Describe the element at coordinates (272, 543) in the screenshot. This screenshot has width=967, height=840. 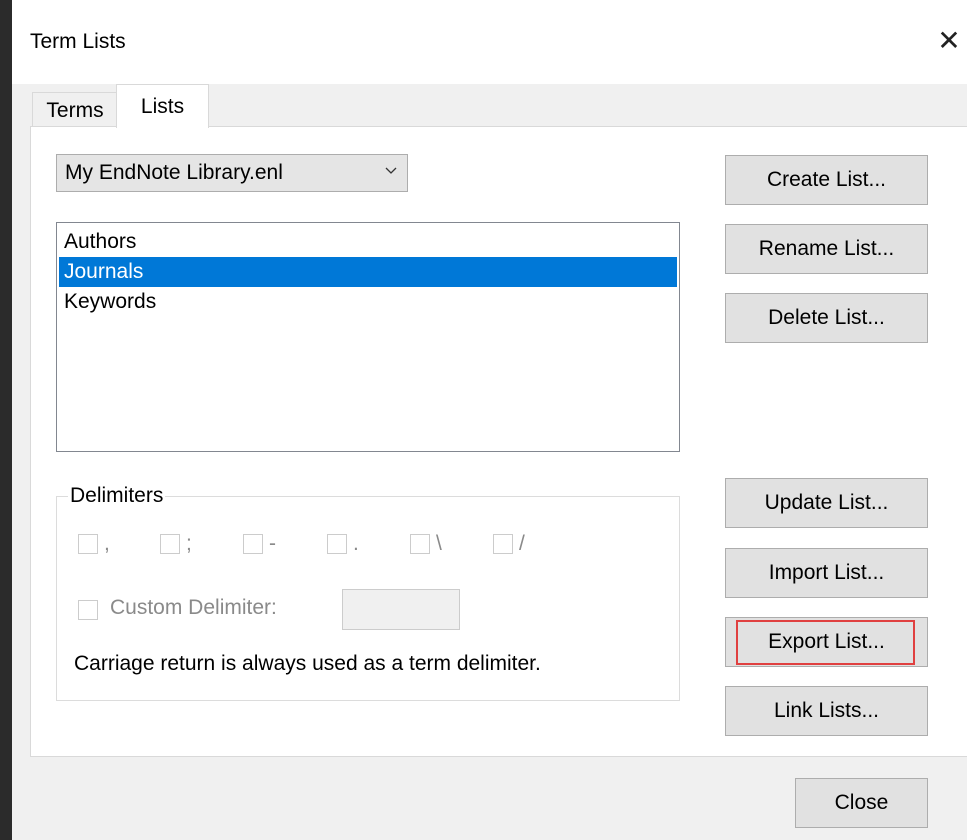
I see `delimiter-label: -` at that location.